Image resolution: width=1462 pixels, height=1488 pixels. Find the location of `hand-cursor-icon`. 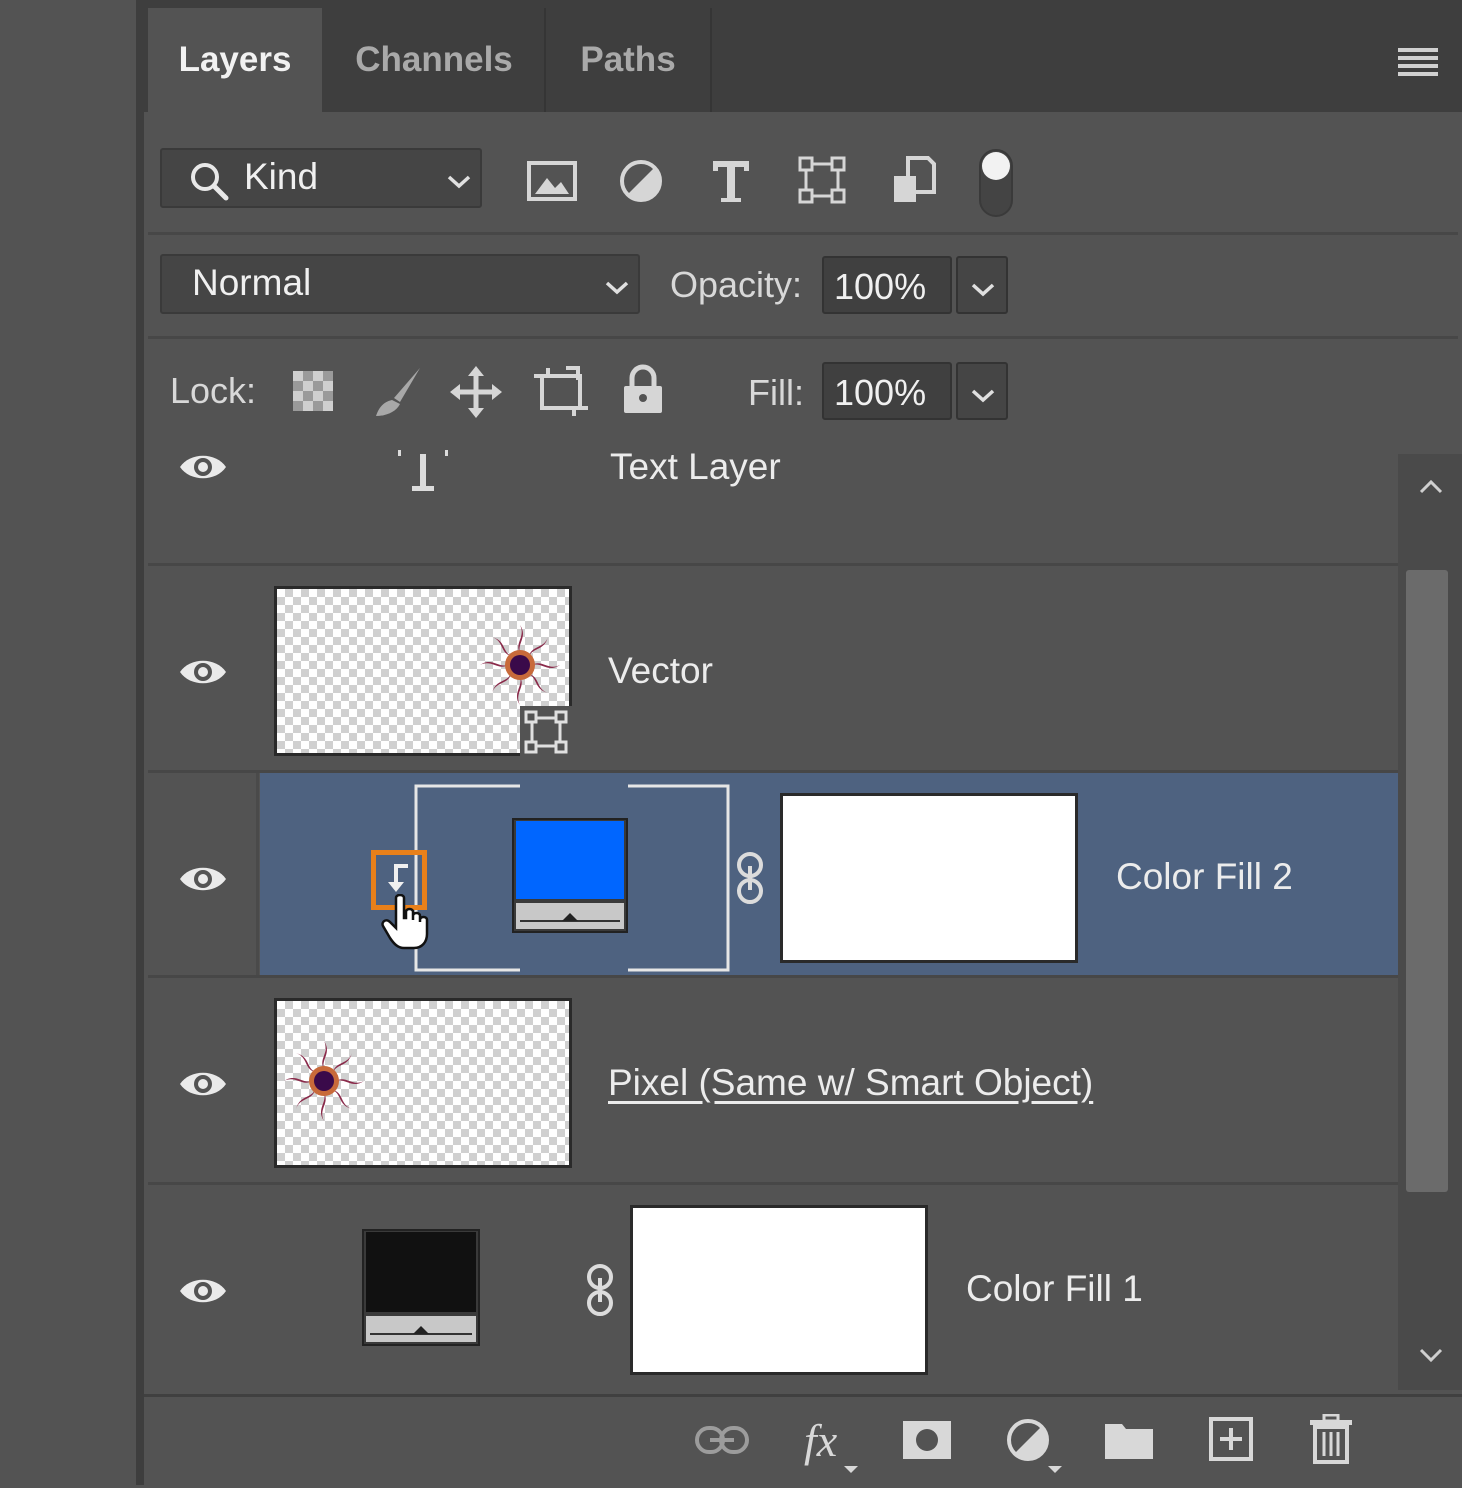

hand-cursor-icon is located at coordinates (405, 922).